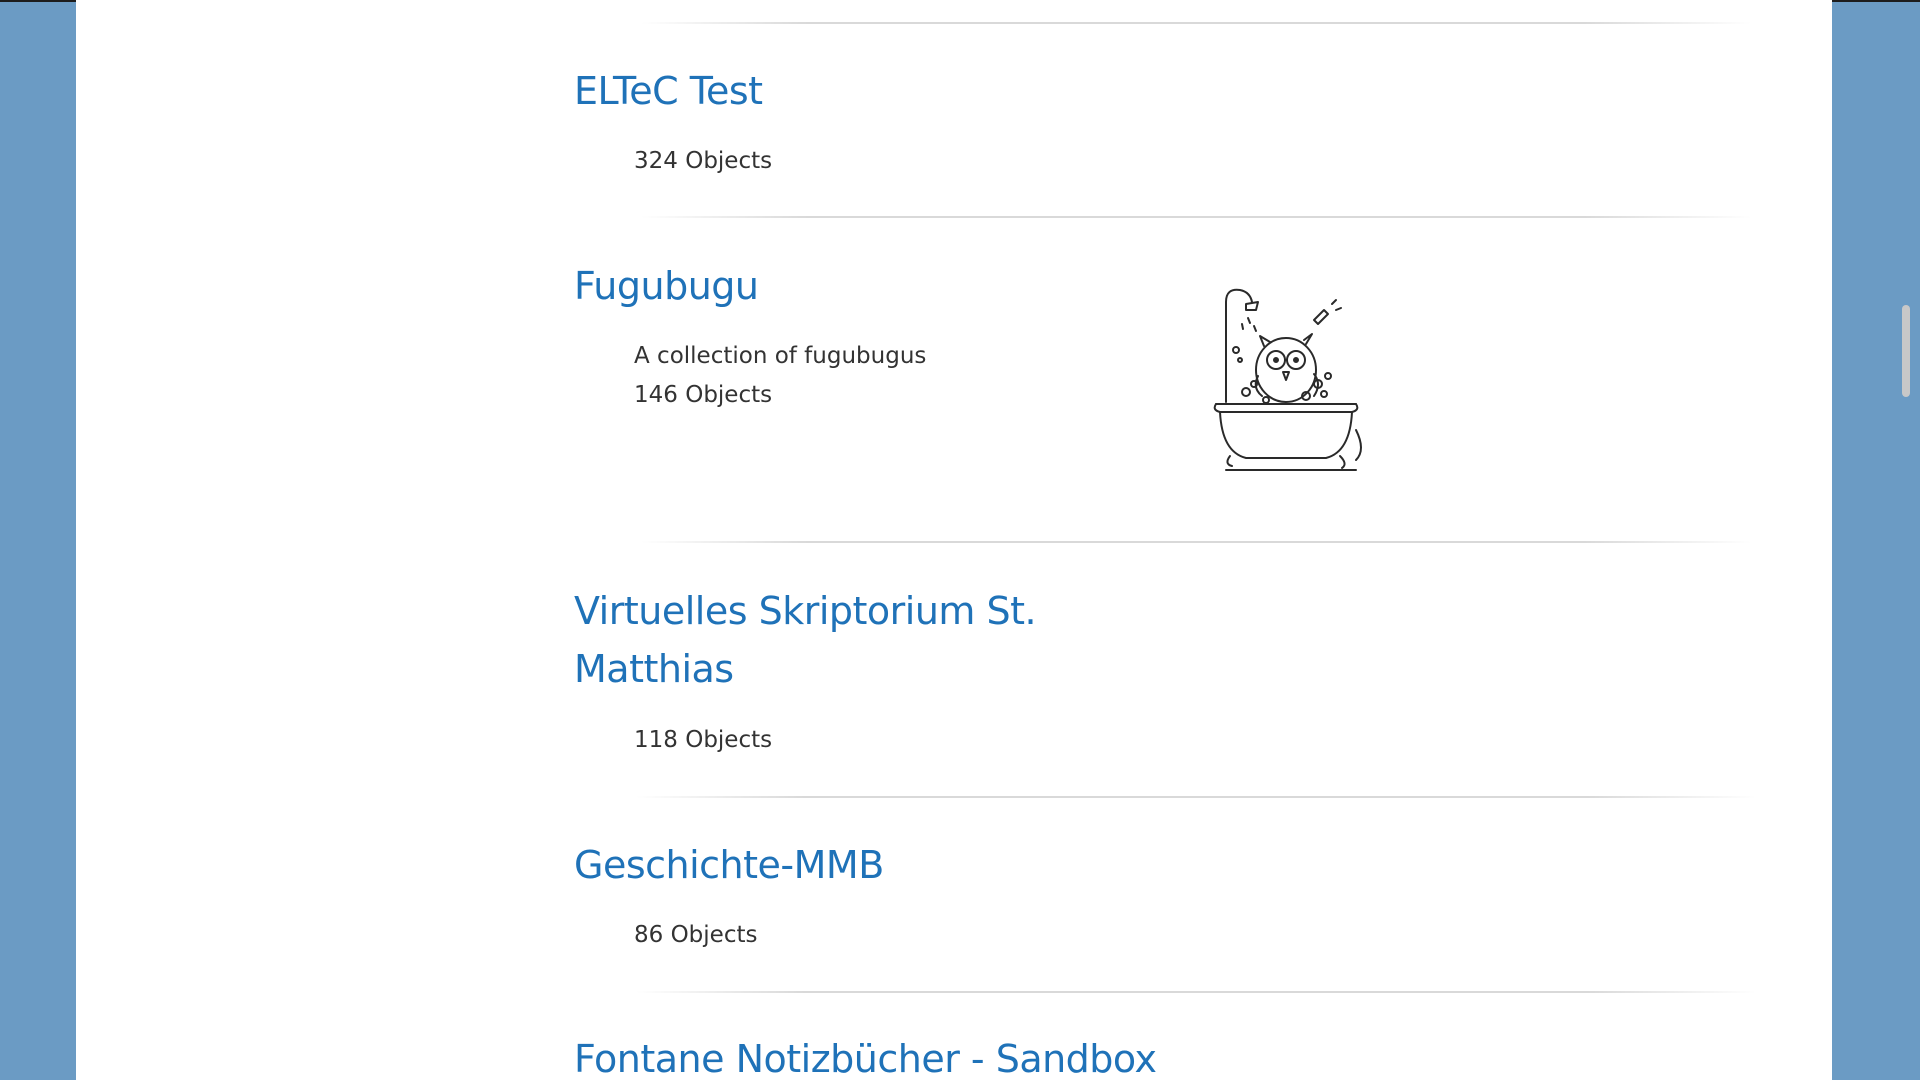 This screenshot has width=1920, height=1080. Describe the element at coordinates (696, 935) in the screenshot. I see `collection-object-count: 86 Objects` at that location.